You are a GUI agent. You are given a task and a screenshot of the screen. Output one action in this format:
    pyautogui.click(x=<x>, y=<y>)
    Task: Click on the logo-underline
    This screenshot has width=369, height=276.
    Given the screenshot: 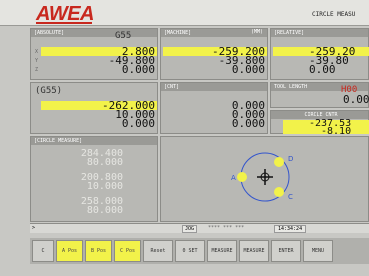 What is the action you would take?
    pyautogui.click(x=64, y=23)
    